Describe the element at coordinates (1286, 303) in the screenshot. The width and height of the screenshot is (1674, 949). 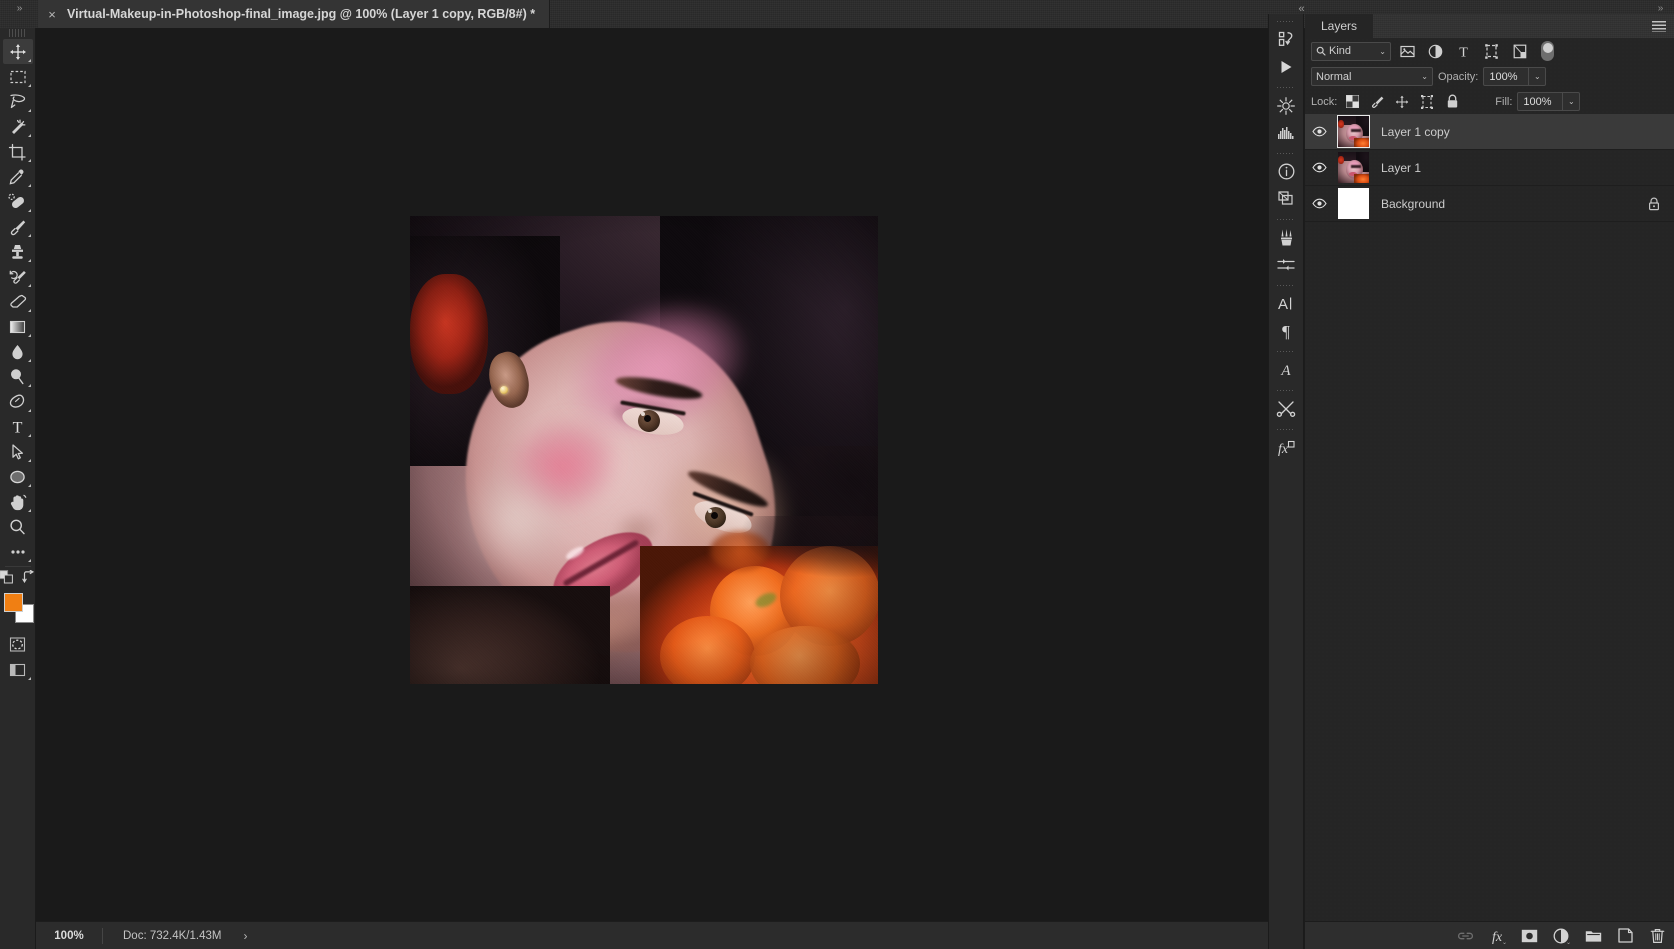
I see `character-icon: A` at that location.